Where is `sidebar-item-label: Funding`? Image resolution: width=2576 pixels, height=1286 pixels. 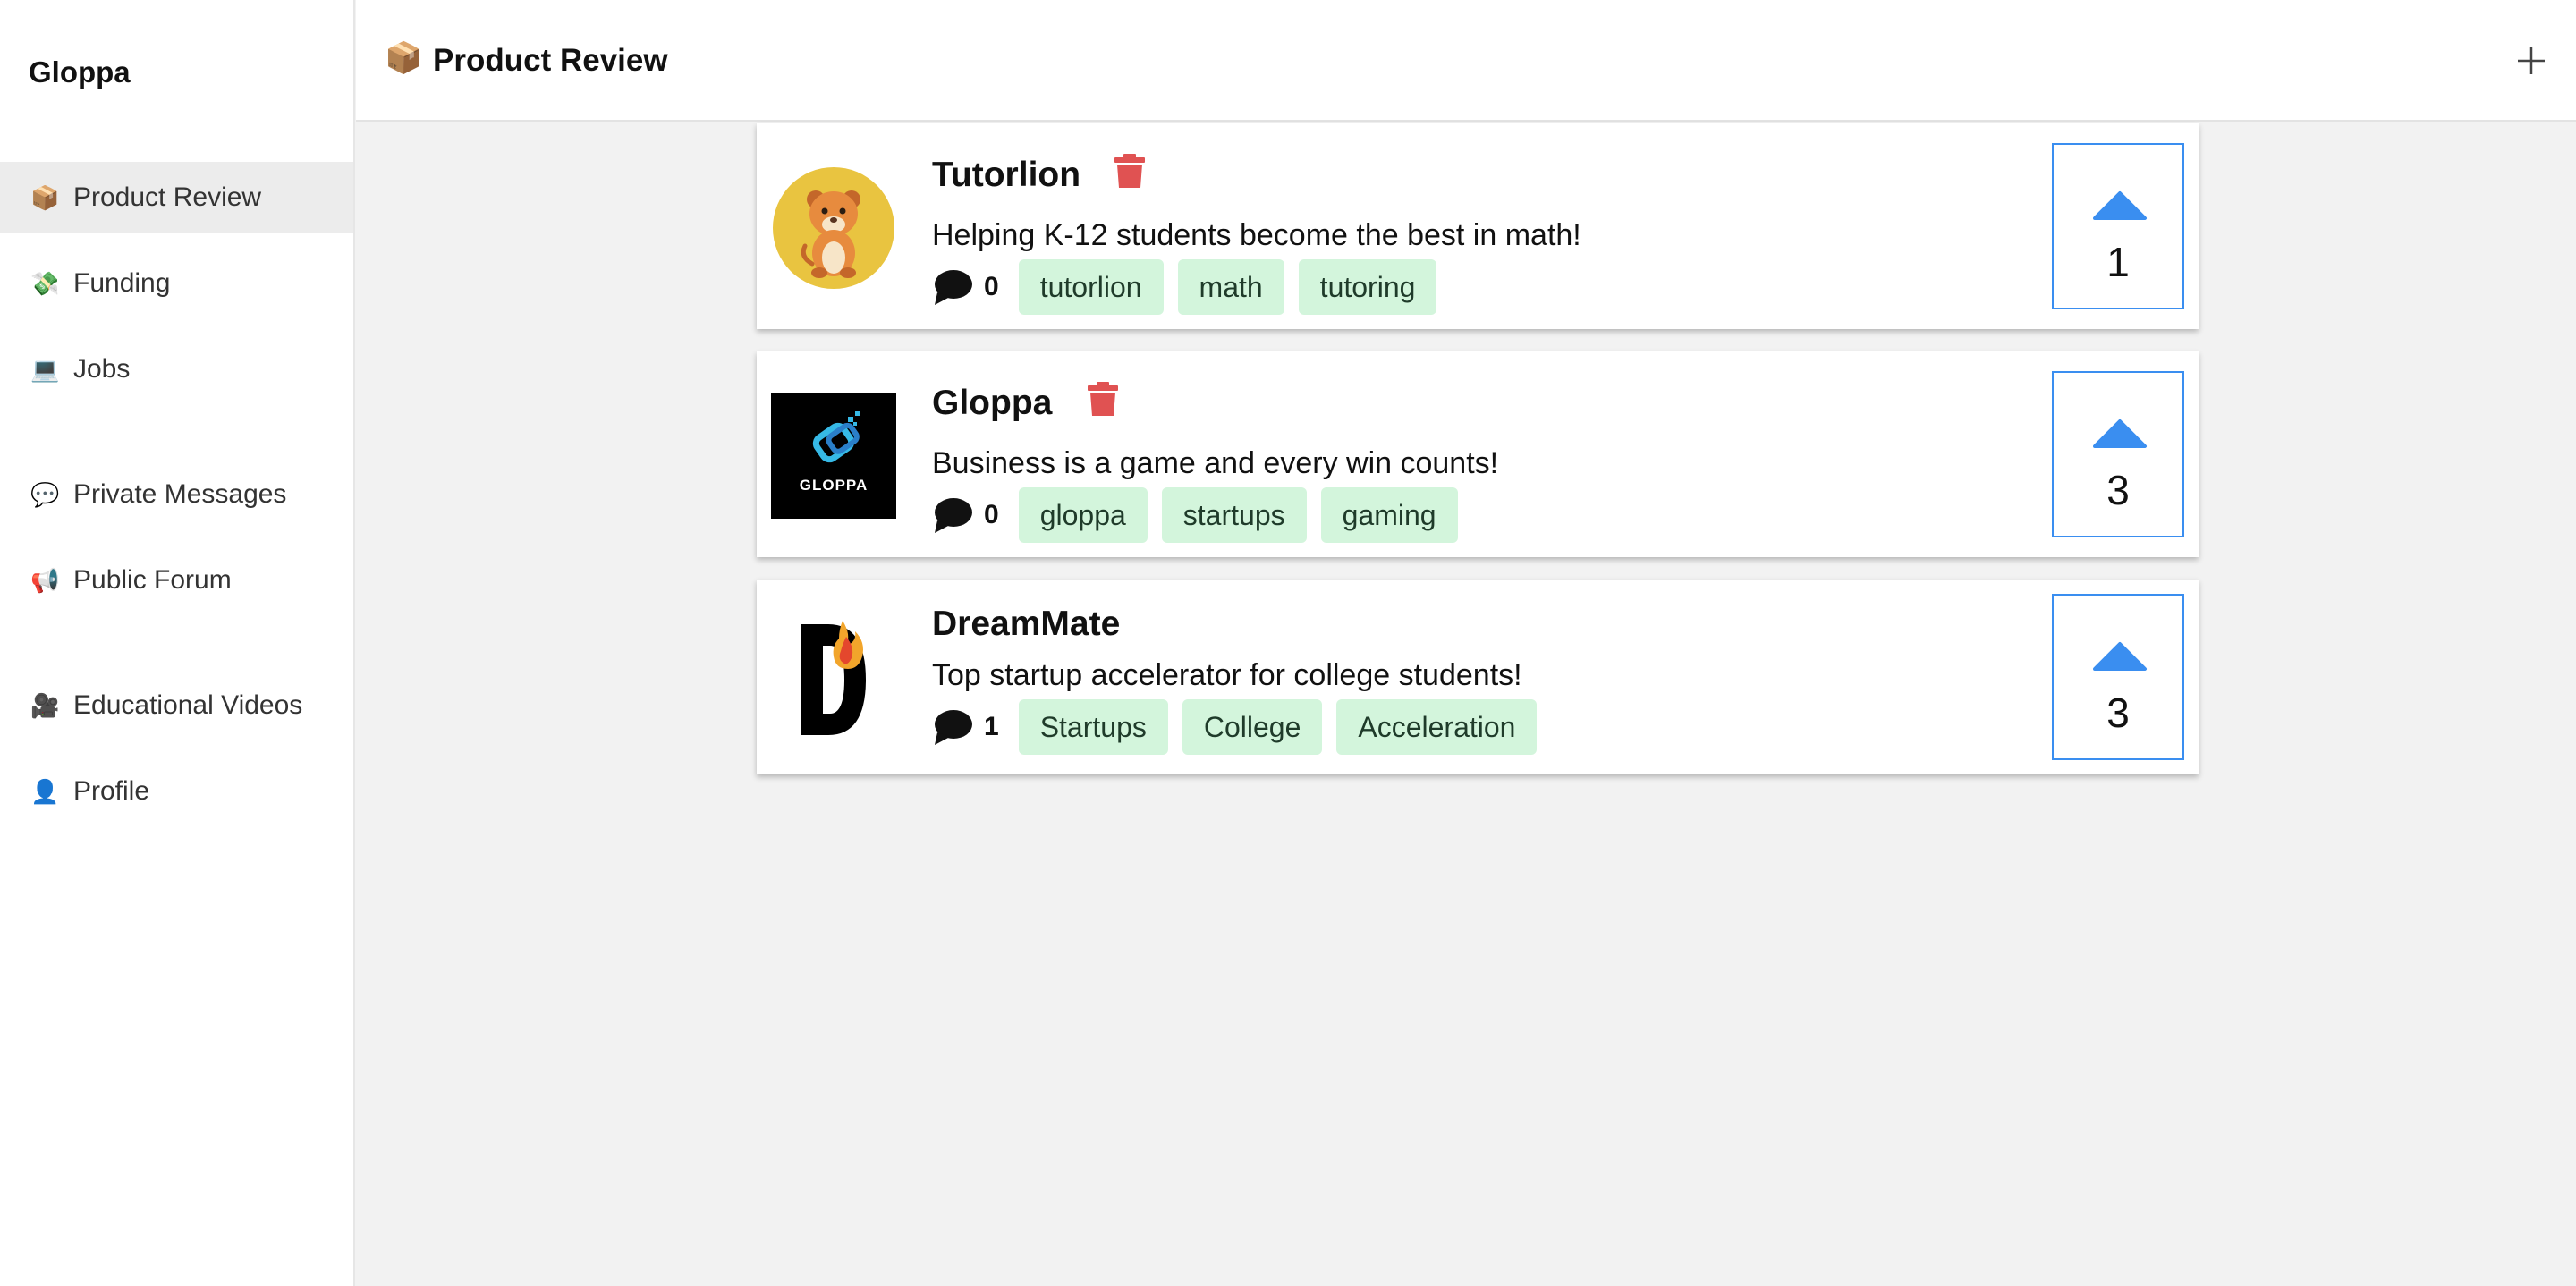 sidebar-item-label: Funding is located at coordinates (122, 283).